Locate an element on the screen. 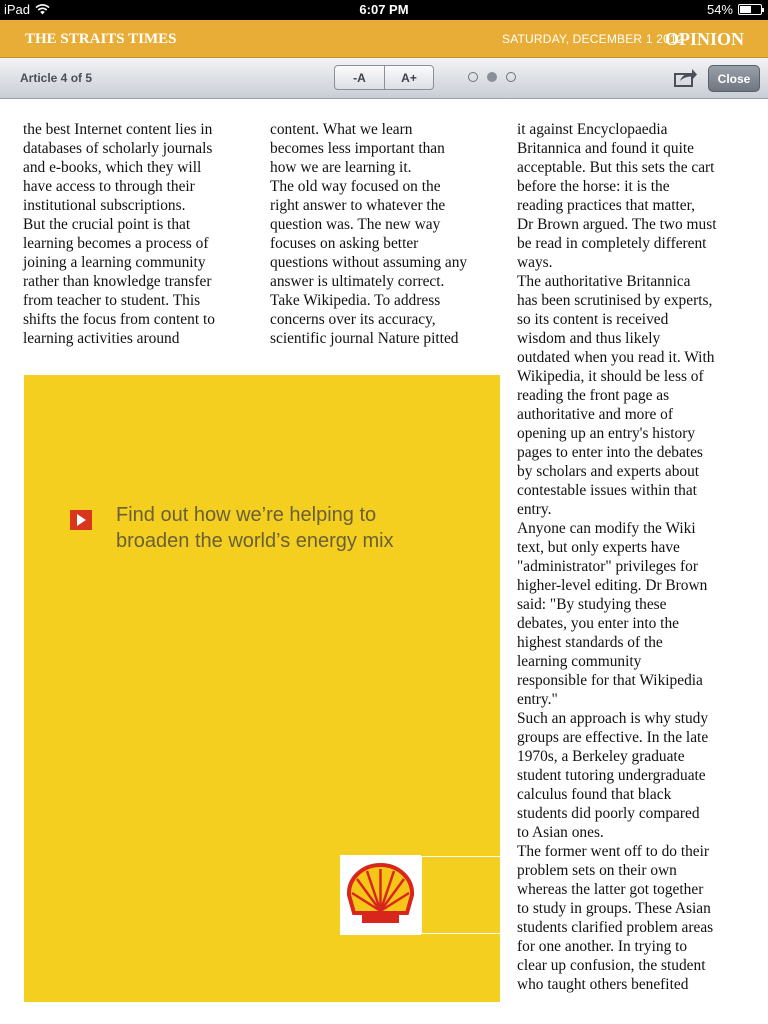 The height and width of the screenshot is (1024, 768). status-right: 54% is located at coordinates (735, 9).